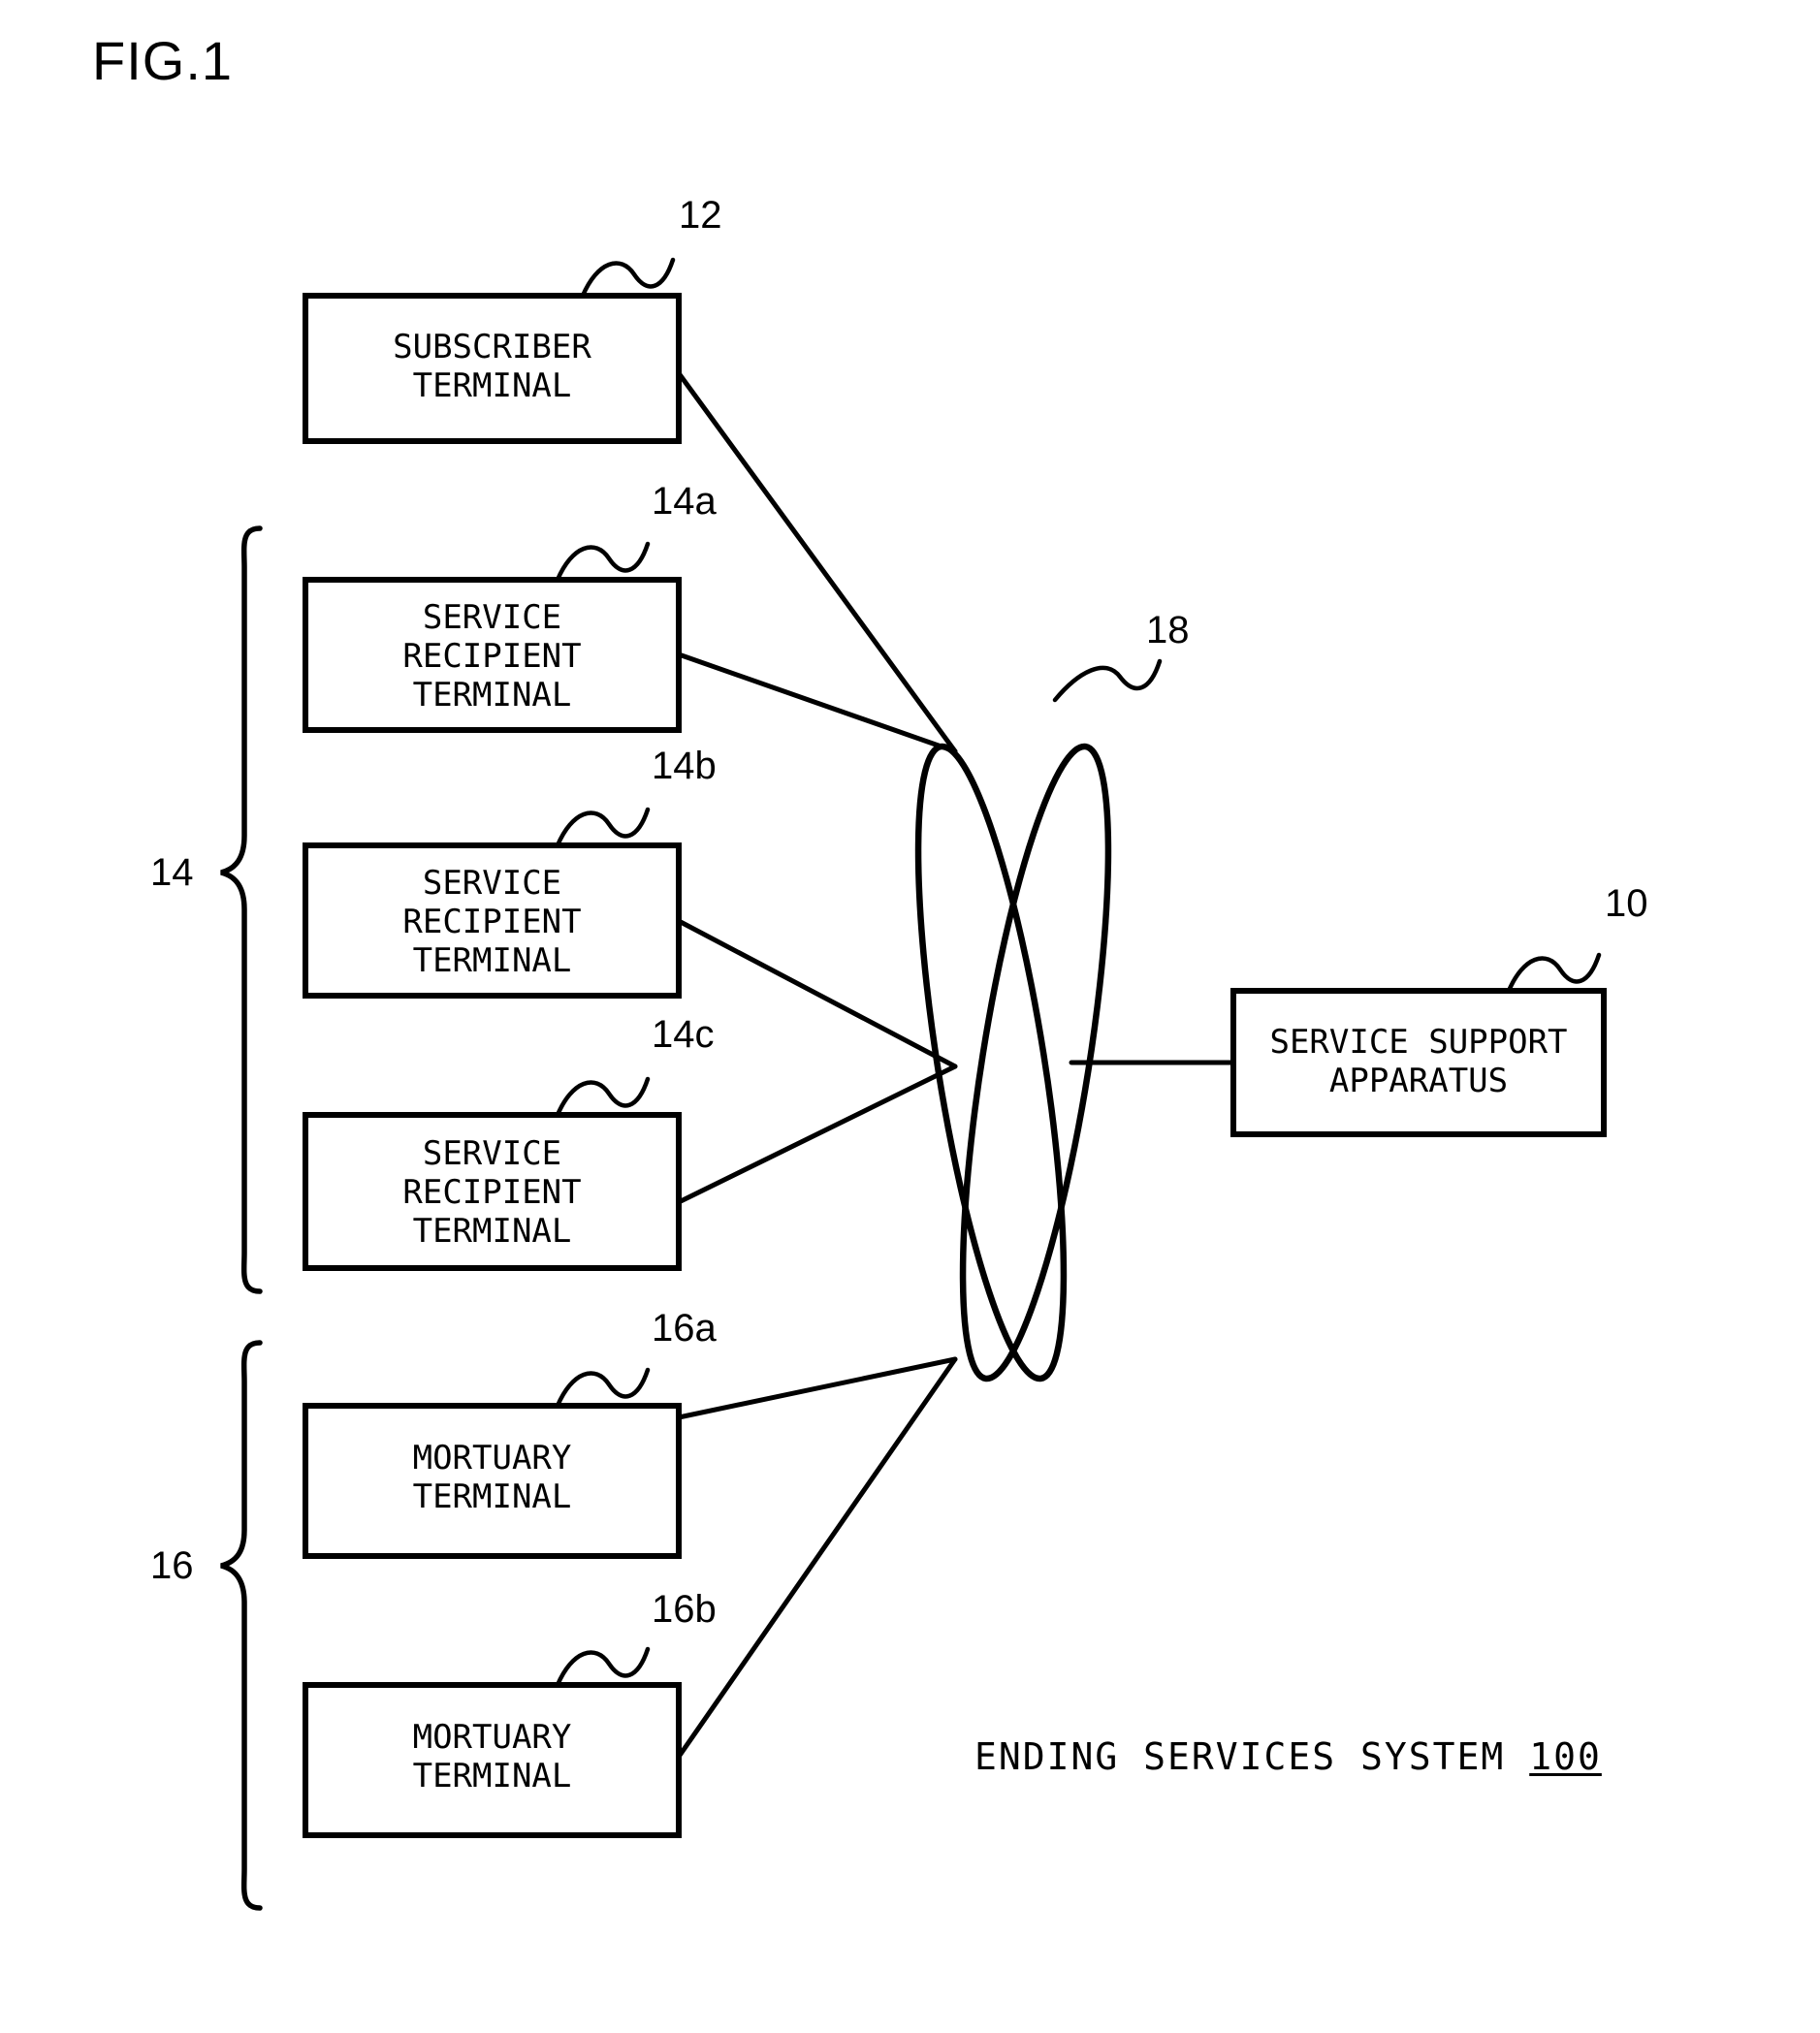  What do you see at coordinates (1168, 630) in the screenshot?
I see `ref-numeral-18: 18` at bounding box center [1168, 630].